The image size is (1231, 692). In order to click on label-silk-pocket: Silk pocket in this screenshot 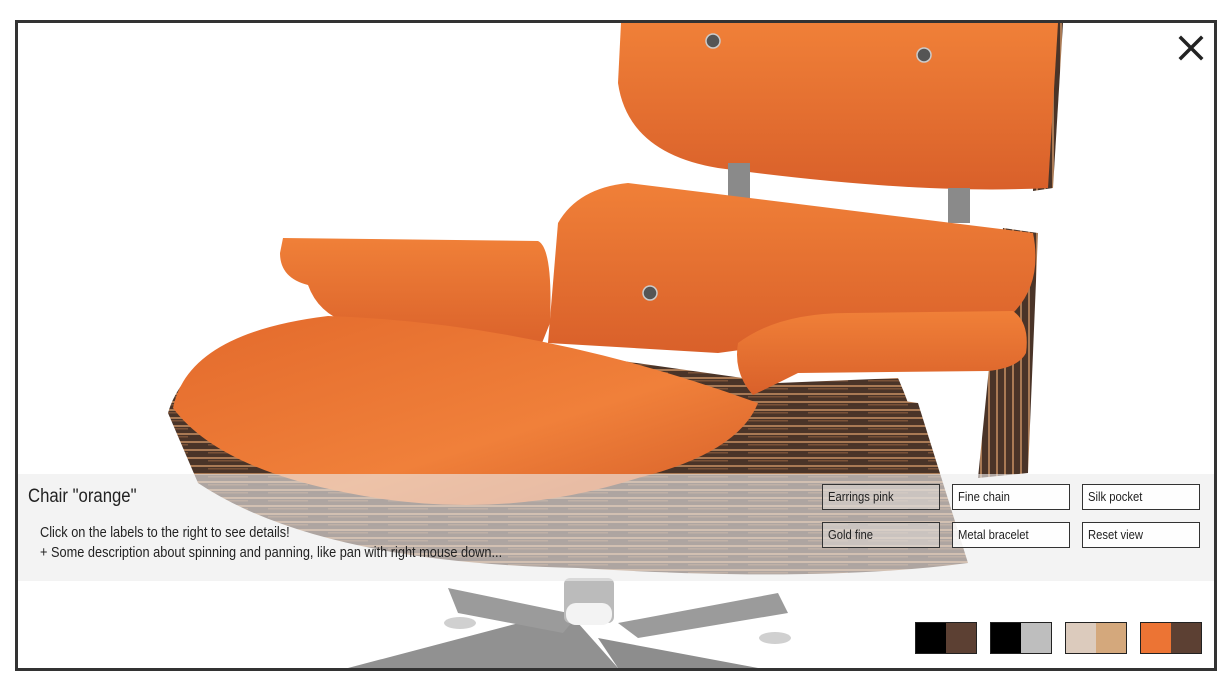, I will do `click(1141, 497)`.